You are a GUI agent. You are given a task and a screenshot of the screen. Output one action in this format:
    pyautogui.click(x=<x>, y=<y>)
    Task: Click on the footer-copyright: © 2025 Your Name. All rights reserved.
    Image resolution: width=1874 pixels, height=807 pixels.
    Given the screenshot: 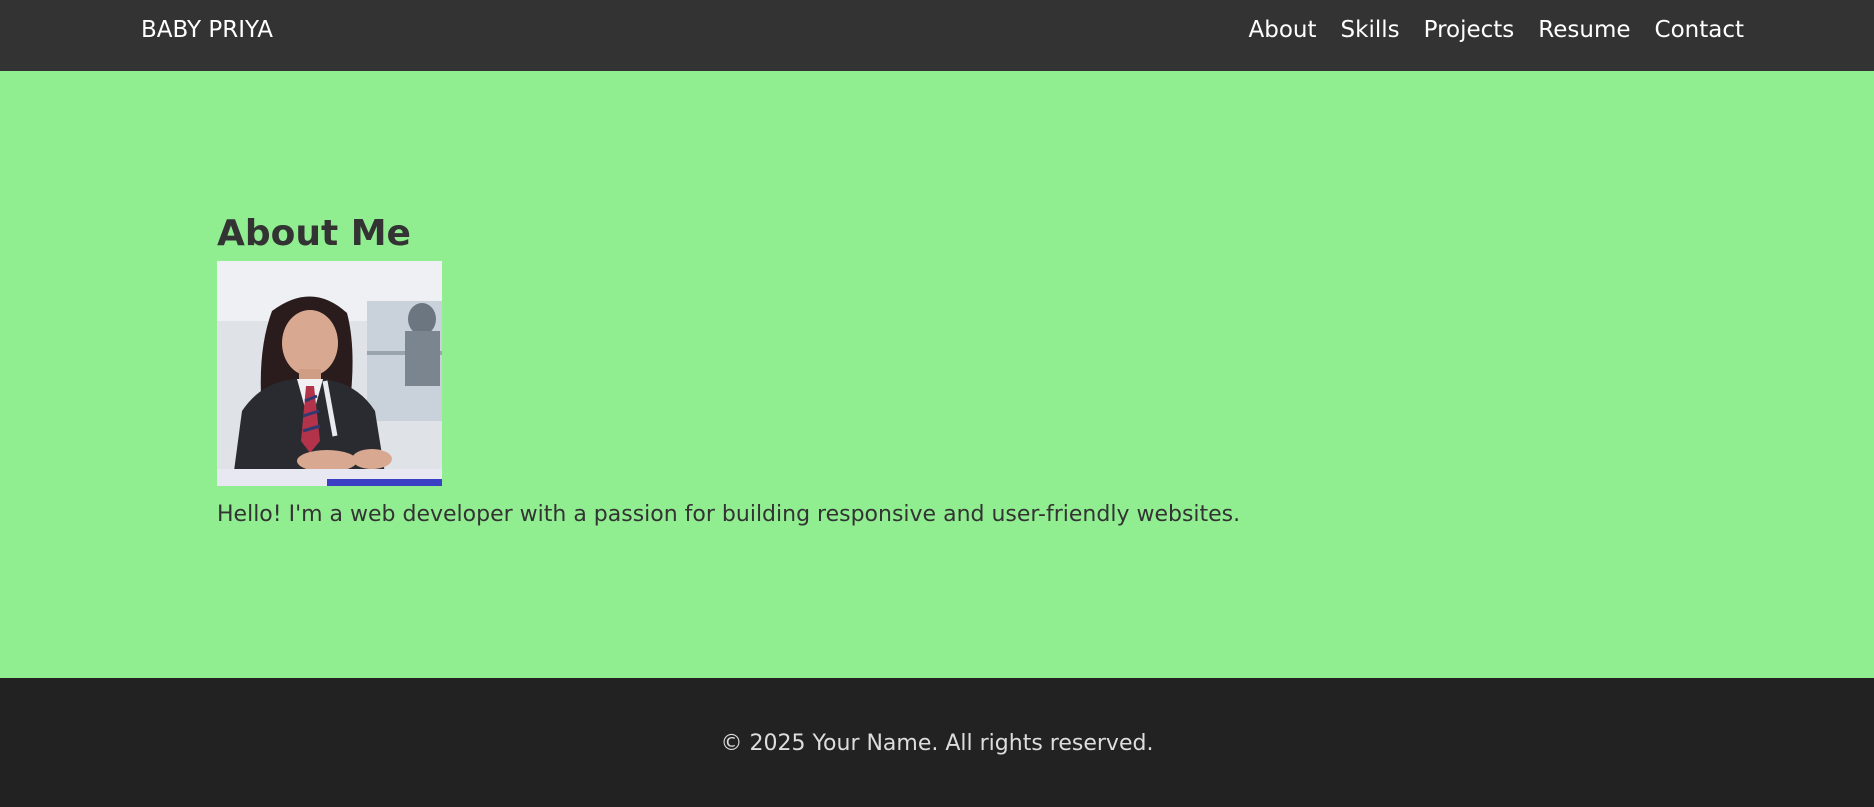 What is the action you would take?
    pyautogui.click(x=937, y=743)
    